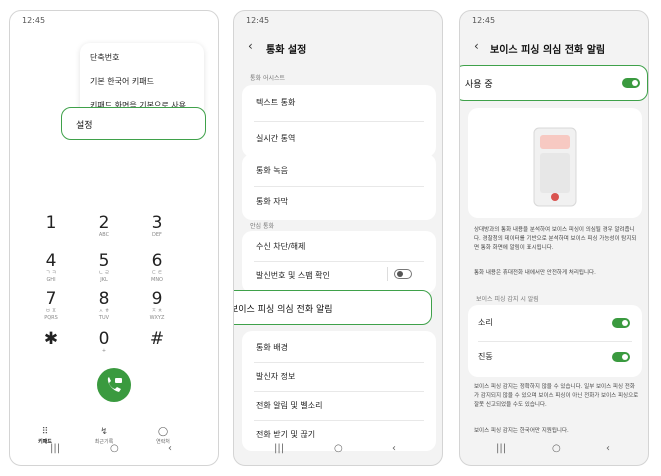 This screenshot has height=476, width=661. Describe the element at coordinates (293, 275) in the screenshot. I see `item-caller-spam-id: 발신번호 및 스팸 확인` at that location.